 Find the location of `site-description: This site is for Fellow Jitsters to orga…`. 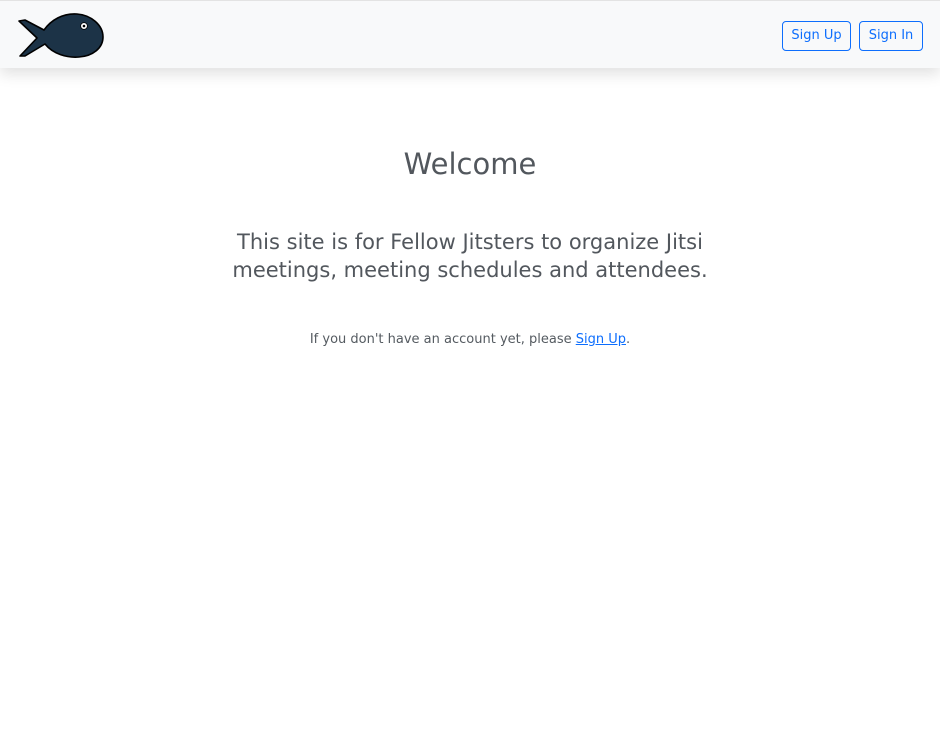

site-description: This site is for Fellow Jitsters to orga… is located at coordinates (470, 256).